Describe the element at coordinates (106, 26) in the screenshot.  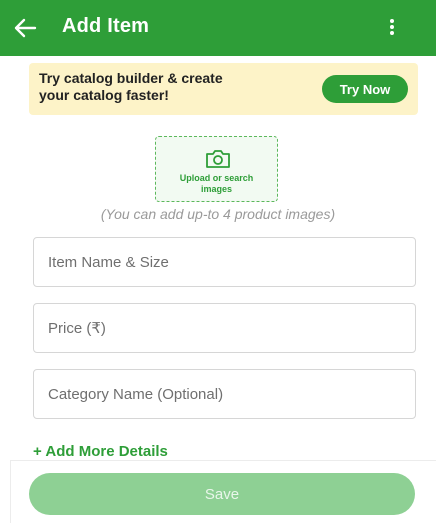
I see `page-title: Add Item` at that location.